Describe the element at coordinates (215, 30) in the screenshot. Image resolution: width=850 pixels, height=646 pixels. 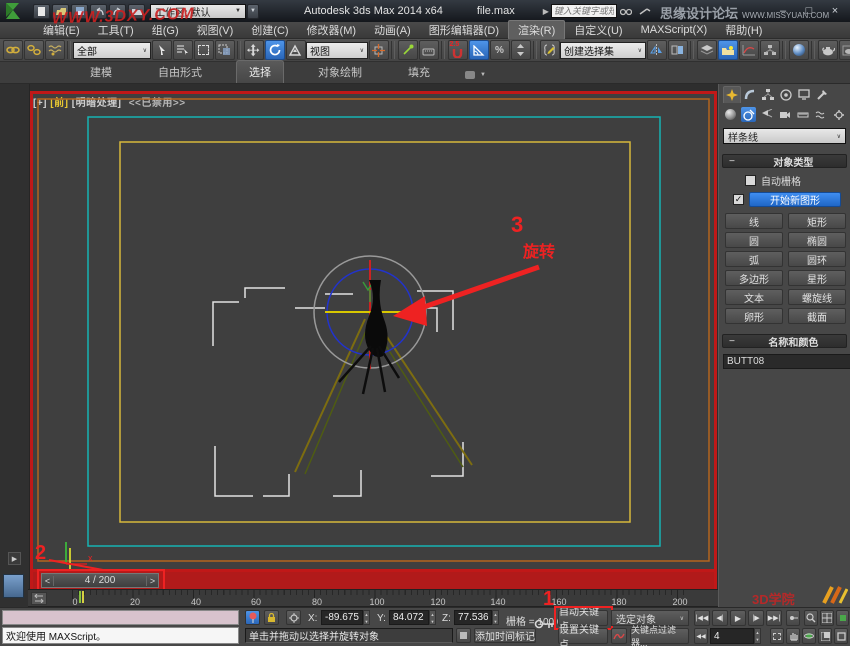
I see `menu-views: 视图(V)` at that location.